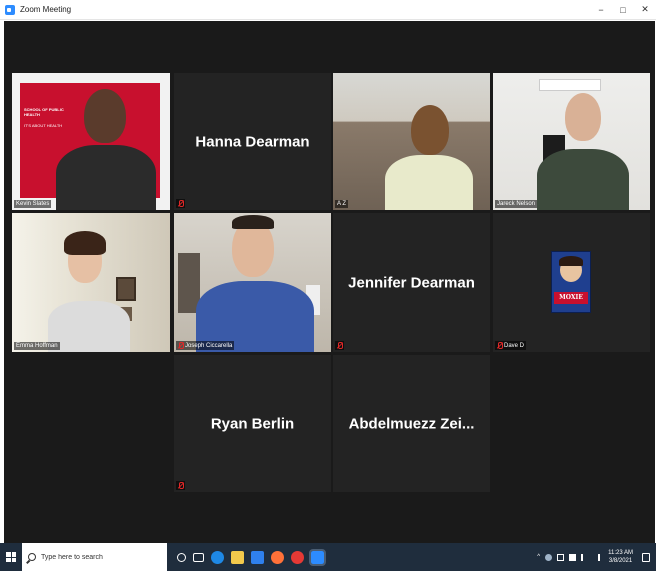  Describe the element at coordinates (511, 345) in the screenshot. I see `participant-name-label: Dave D` at that location.